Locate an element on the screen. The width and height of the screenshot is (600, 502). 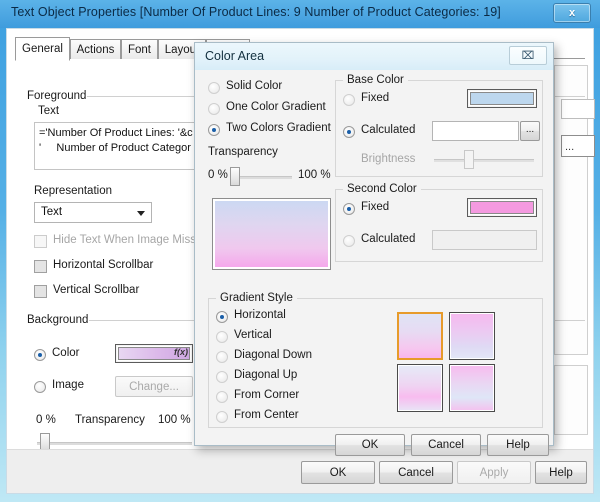
formula-indicator: f(x) is located at coordinates (181, 352).